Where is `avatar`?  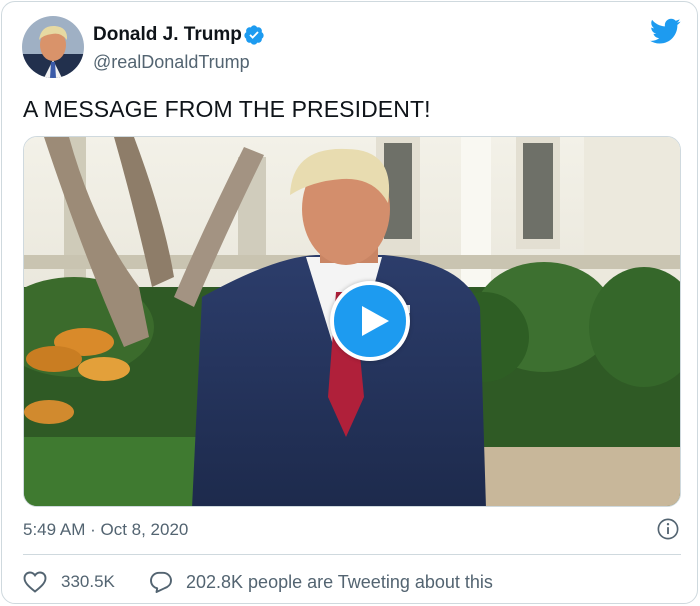 avatar is located at coordinates (53, 47).